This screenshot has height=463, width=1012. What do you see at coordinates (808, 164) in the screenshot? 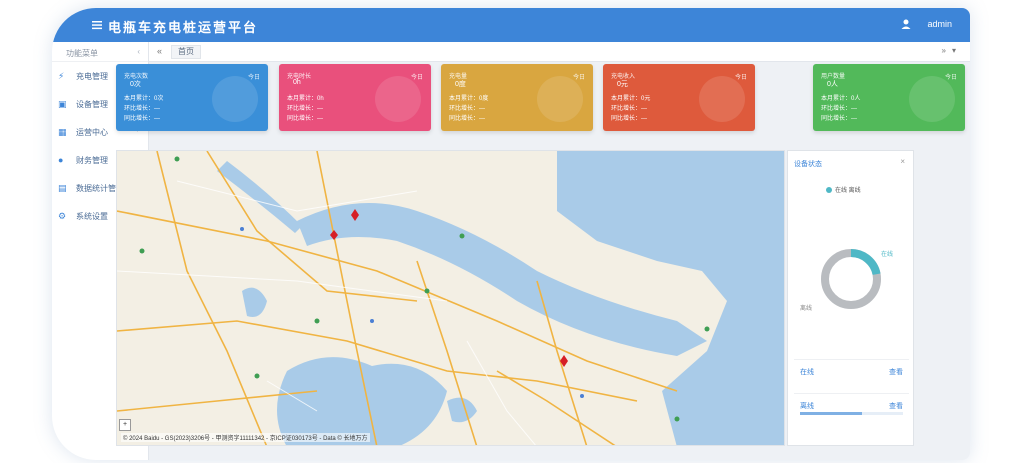
I see `panel-title: 设备状态` at bounding box center [808, 164].